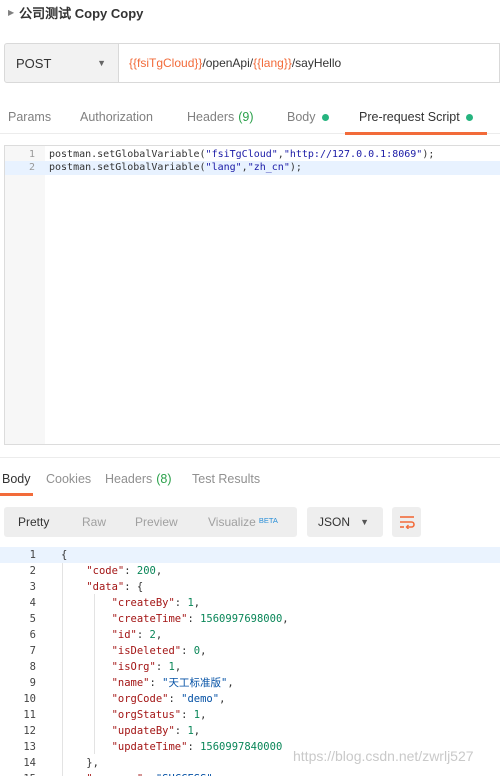 Image resolution: width=500 pixels, height=776 pixels. I want to click on json-token: 1560997840000, so click(241, 747).